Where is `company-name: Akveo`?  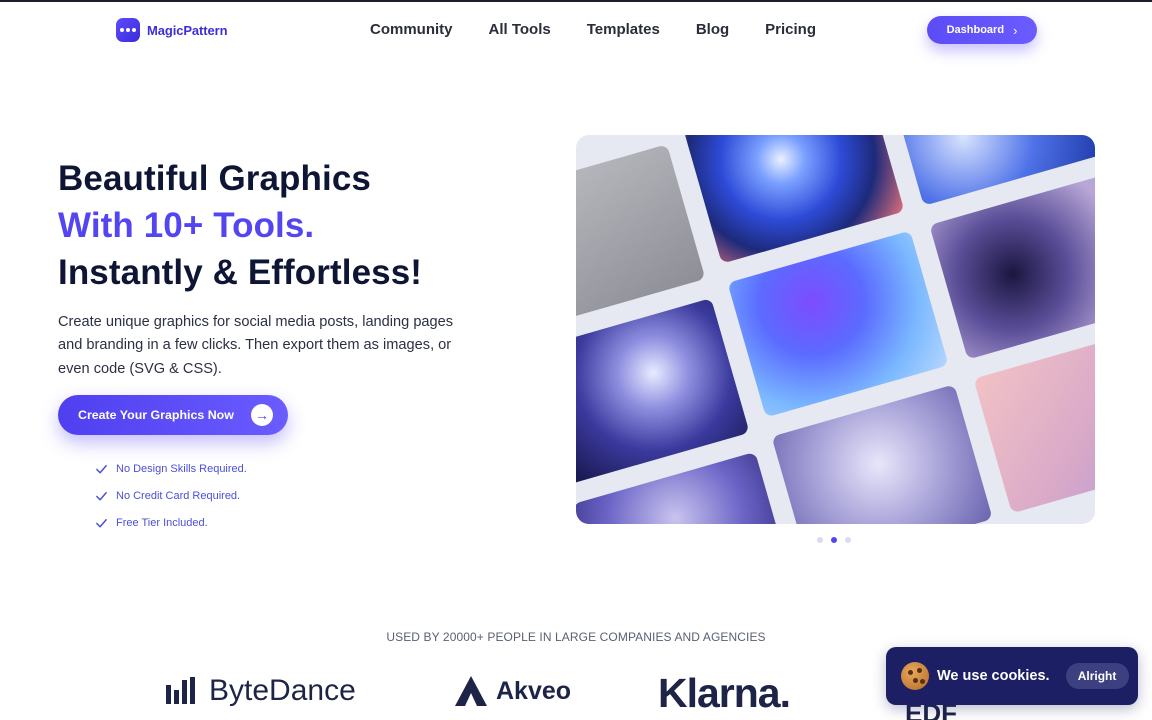
company-name: Akveo is located at coordinates (534, 690).